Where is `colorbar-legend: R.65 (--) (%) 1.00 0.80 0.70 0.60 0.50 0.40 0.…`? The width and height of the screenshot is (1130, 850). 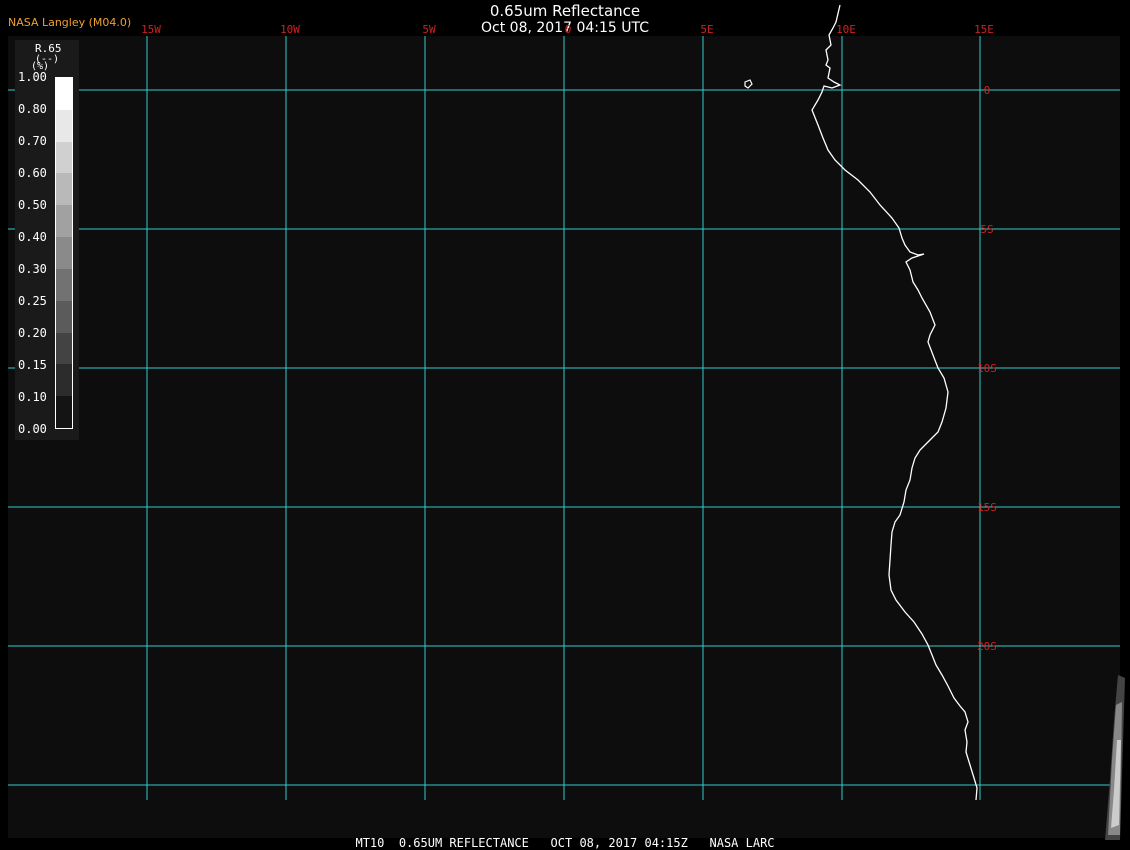 colorbar-legend: R.65 (--) (%) 1.00 0.80 0.70 0.60 0.50 0.40 0.… is located at coordinates (47, 240).